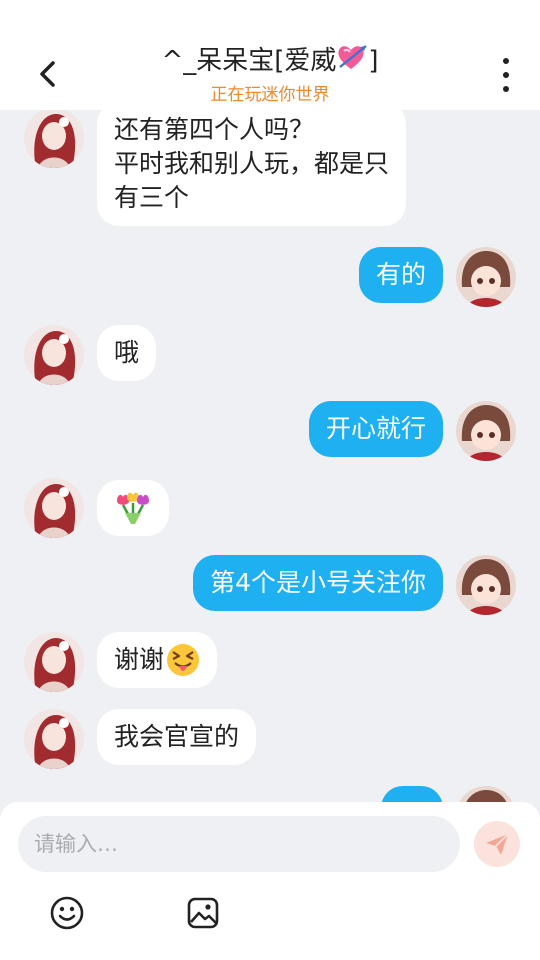 The width and height of the screenshot is (540, 960). I want to click on contact-name: ^_呆呆宝[爱威, so click(249, 61).